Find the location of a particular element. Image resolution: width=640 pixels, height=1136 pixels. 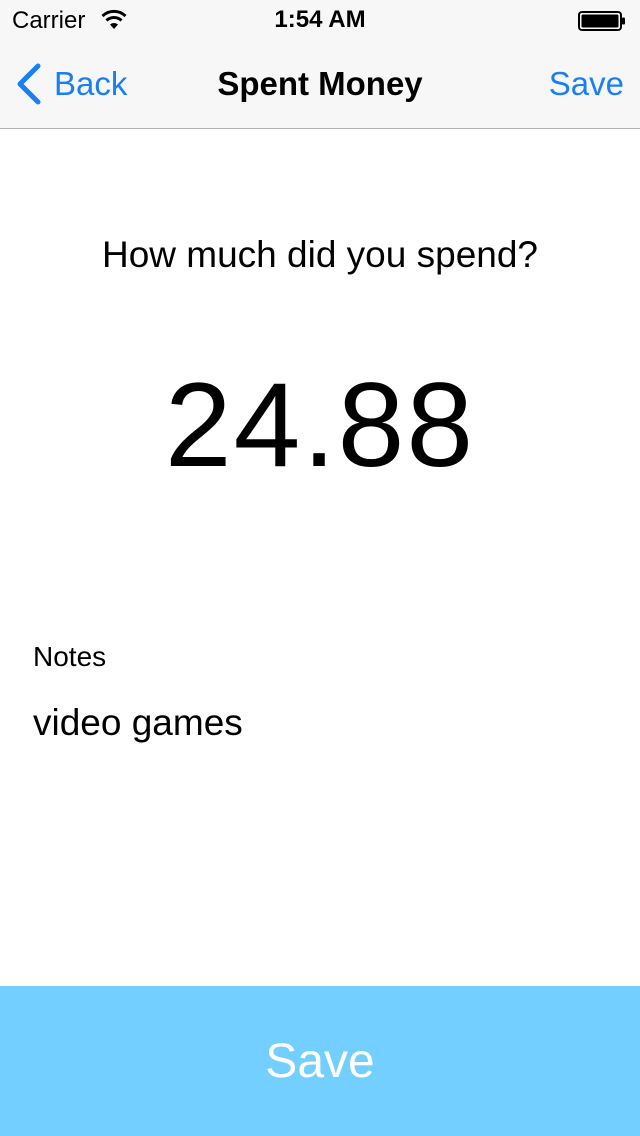

notes-field: video games is located at coordinates (138, 723).